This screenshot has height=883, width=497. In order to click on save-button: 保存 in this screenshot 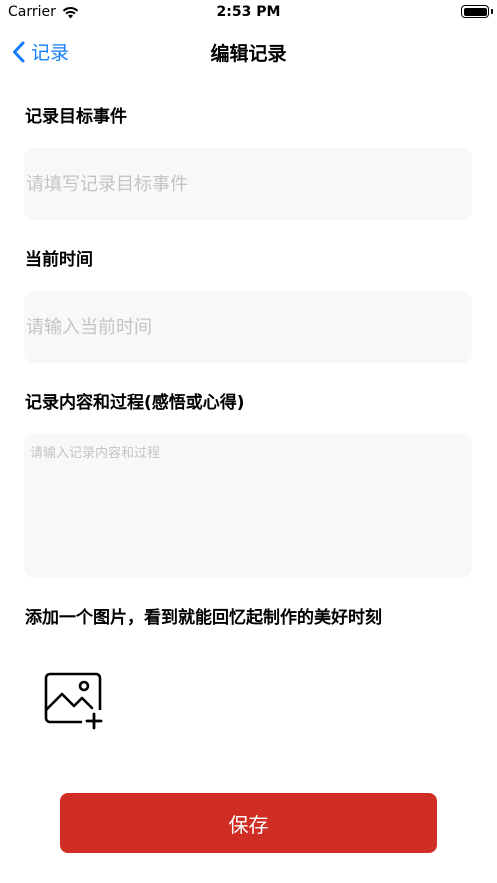, I will do `click(248, 823)`.